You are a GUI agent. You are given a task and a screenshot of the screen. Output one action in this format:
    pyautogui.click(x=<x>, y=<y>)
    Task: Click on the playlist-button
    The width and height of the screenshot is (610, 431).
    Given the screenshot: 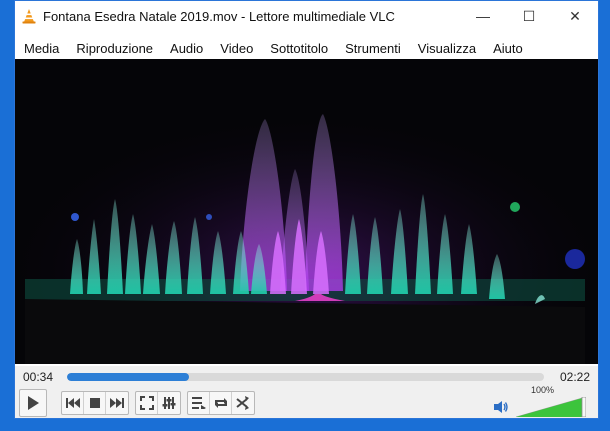 What is the action you would take?
    pyautogui.click(x=199, y=403)
    